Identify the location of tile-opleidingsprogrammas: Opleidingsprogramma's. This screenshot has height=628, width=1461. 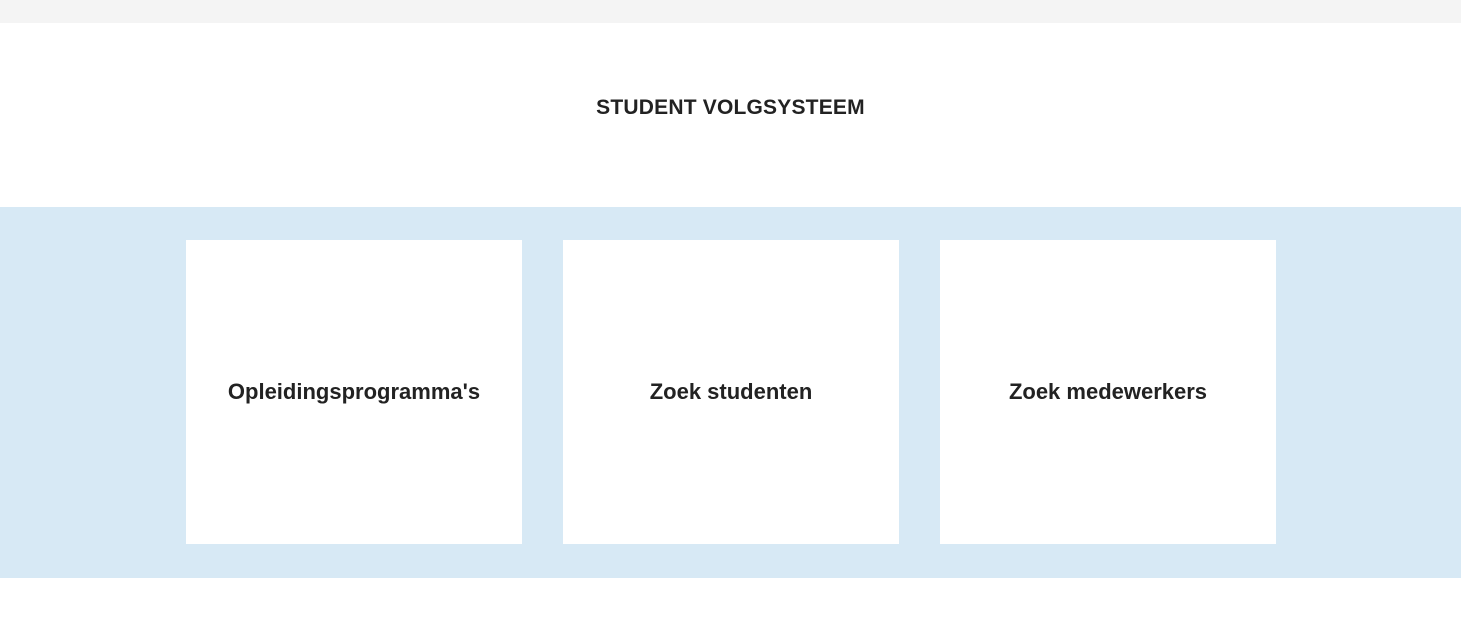
(354, 392).